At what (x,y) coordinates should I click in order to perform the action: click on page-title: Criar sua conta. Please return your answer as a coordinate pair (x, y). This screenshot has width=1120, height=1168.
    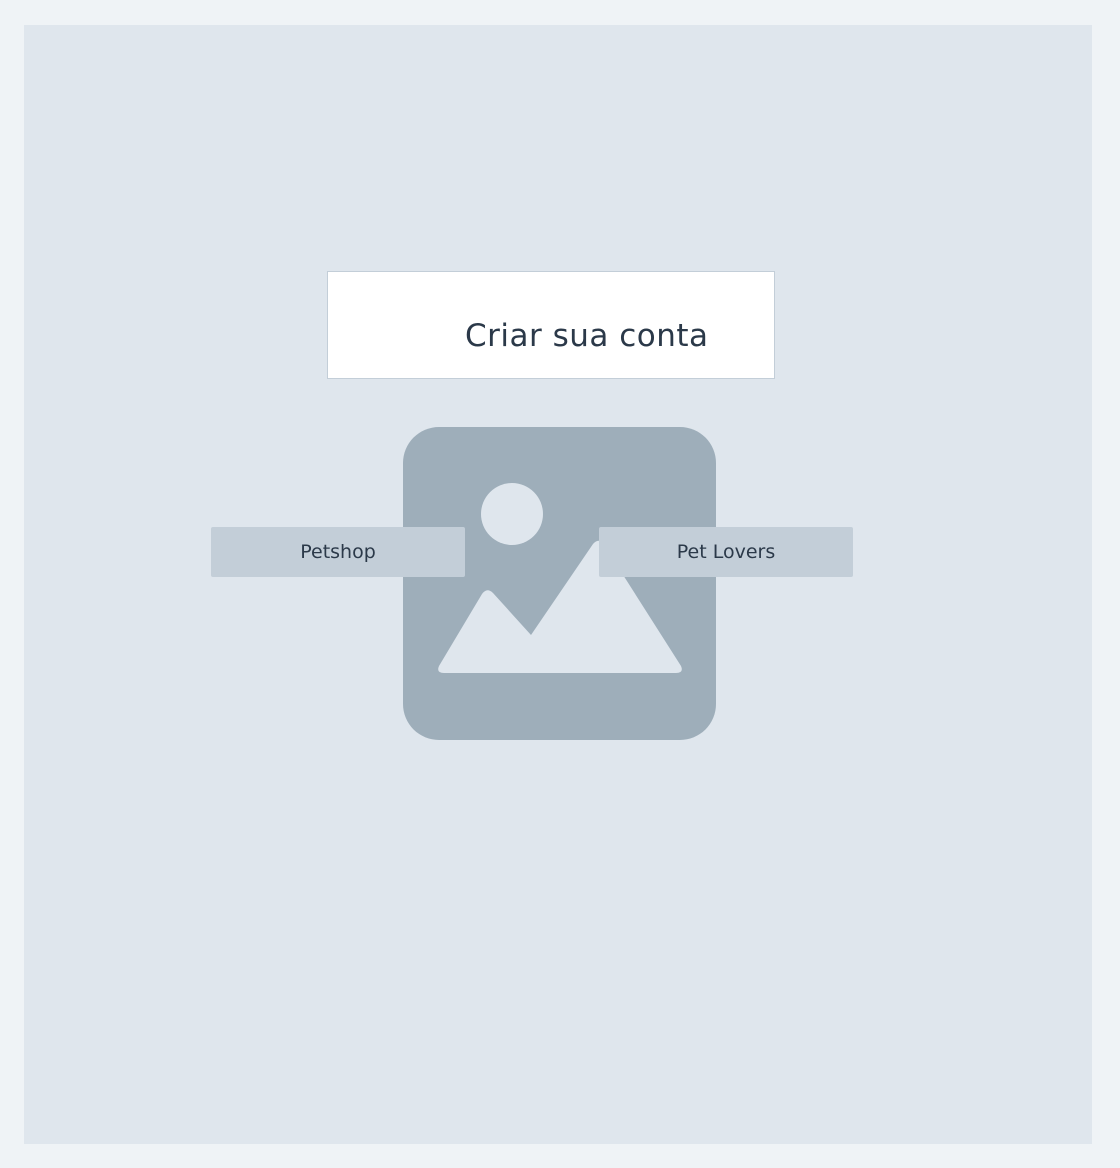
    Looking at the image, I should click on (587, 336).